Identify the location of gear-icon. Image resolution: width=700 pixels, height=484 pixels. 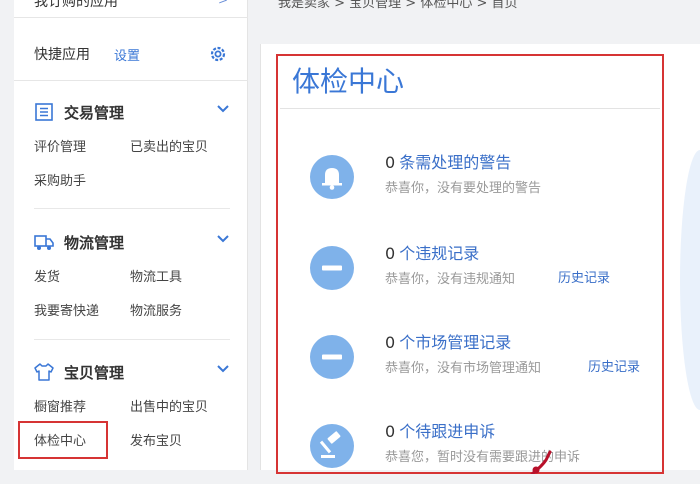
(218, 54).